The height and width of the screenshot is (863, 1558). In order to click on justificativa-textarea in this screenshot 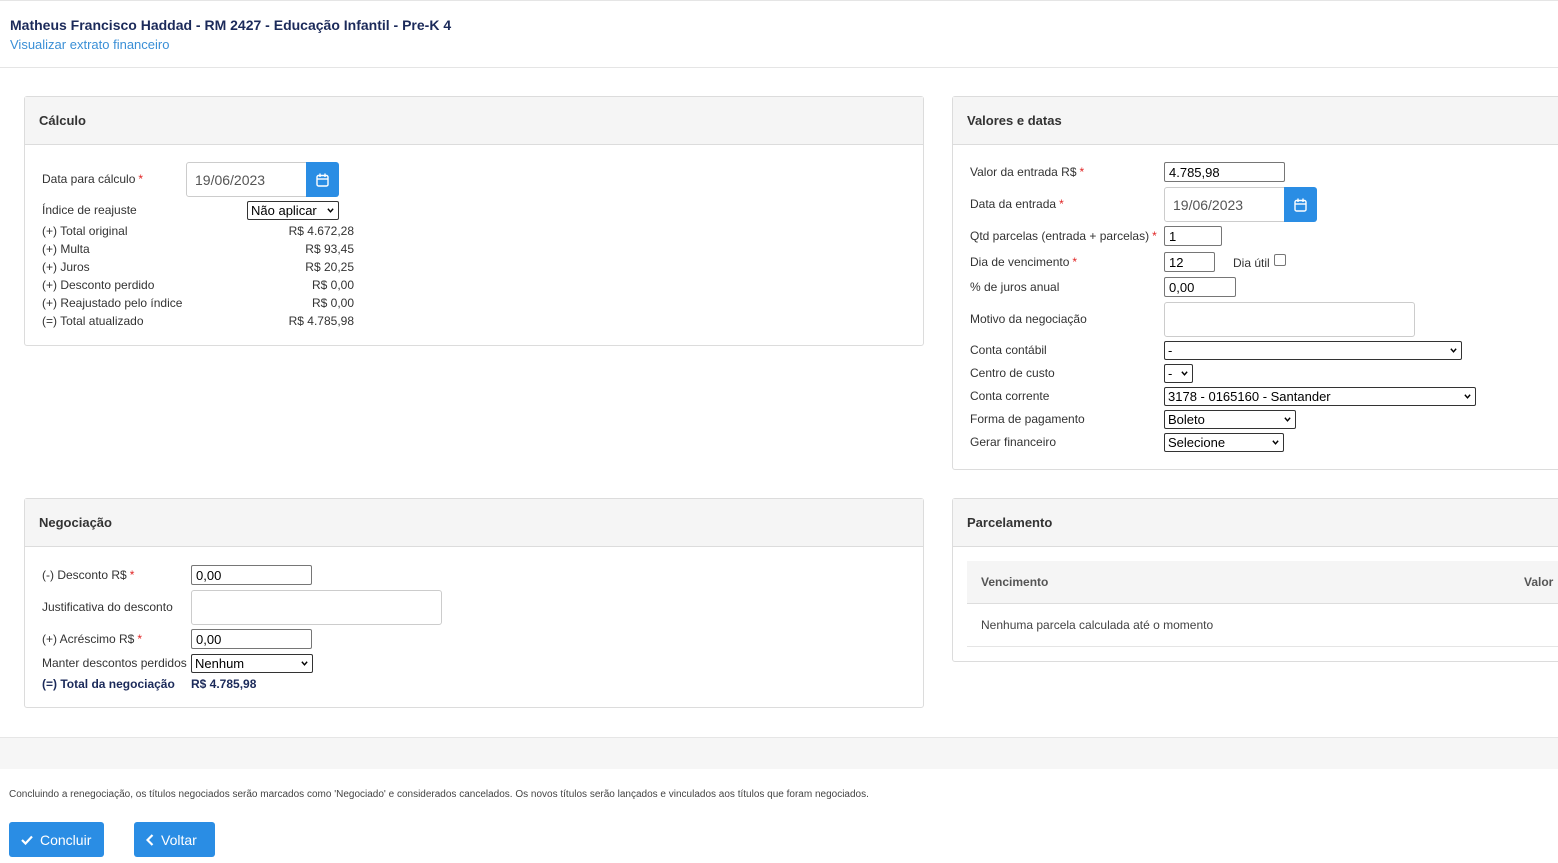, I will do `click(316, 607)`.